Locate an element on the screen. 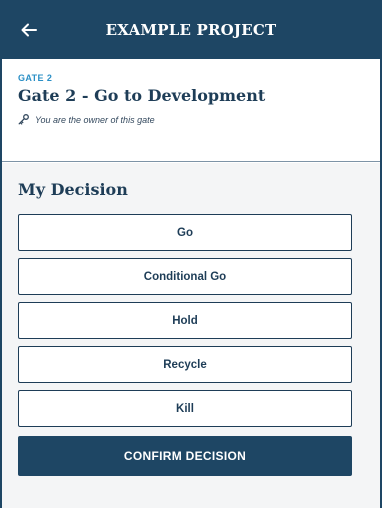  gate-kicker: GATE 2 is located at coordinates (35, 78).